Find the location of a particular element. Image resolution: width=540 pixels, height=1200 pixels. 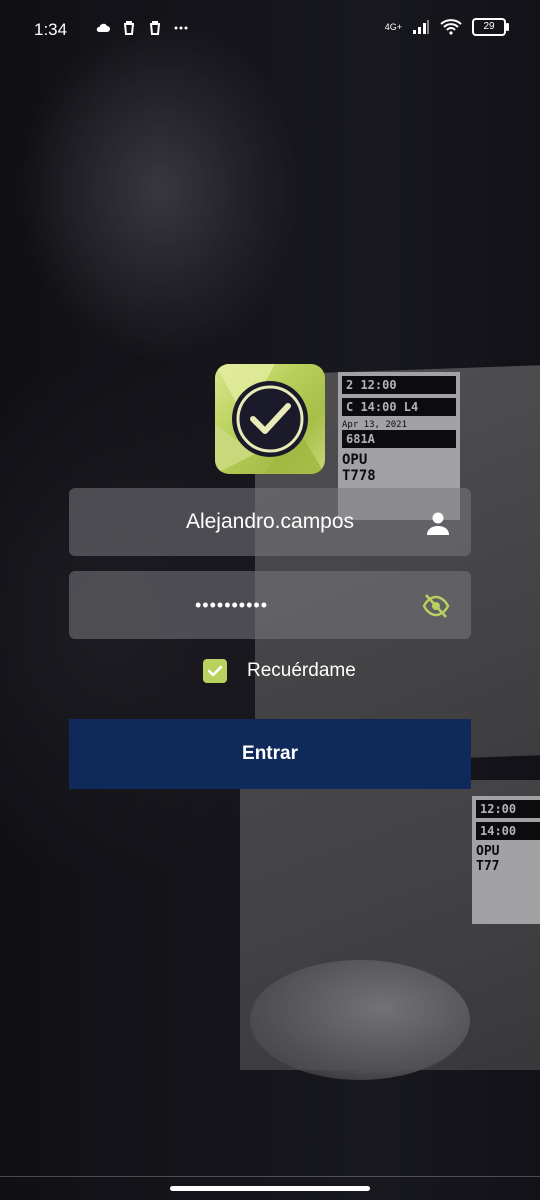

app-logo is located at coordinates (270, 419).